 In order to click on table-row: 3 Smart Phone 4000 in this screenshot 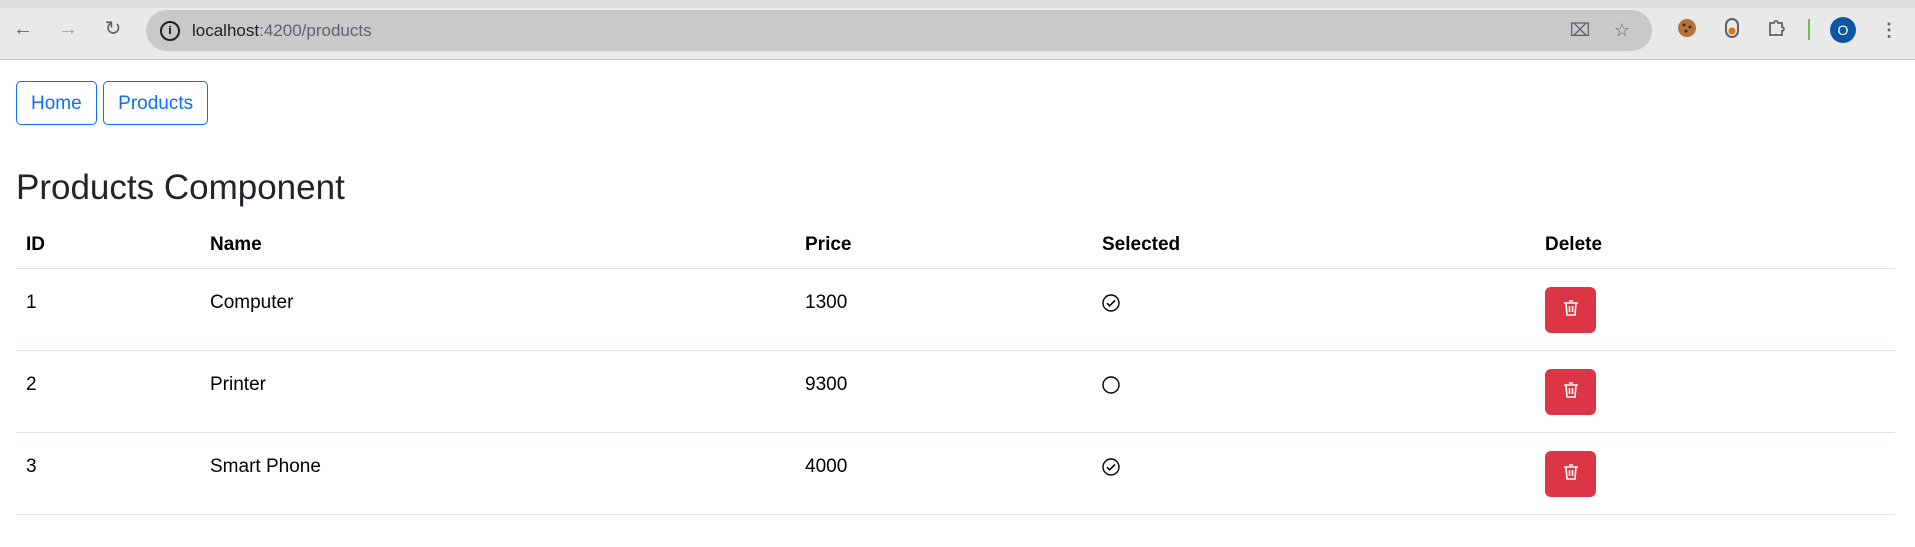, I will do `click(955, 473)`.